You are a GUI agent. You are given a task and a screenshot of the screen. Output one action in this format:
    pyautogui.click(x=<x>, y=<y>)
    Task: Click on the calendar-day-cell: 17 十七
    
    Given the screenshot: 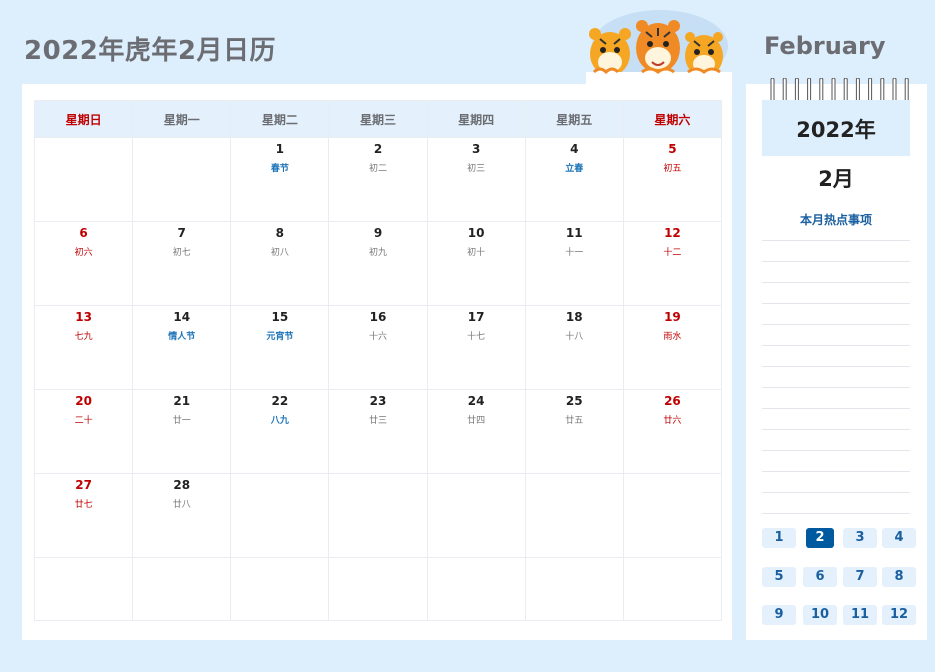 What is the action you would take?
    pyautogui.click(x=476, y=347)
    